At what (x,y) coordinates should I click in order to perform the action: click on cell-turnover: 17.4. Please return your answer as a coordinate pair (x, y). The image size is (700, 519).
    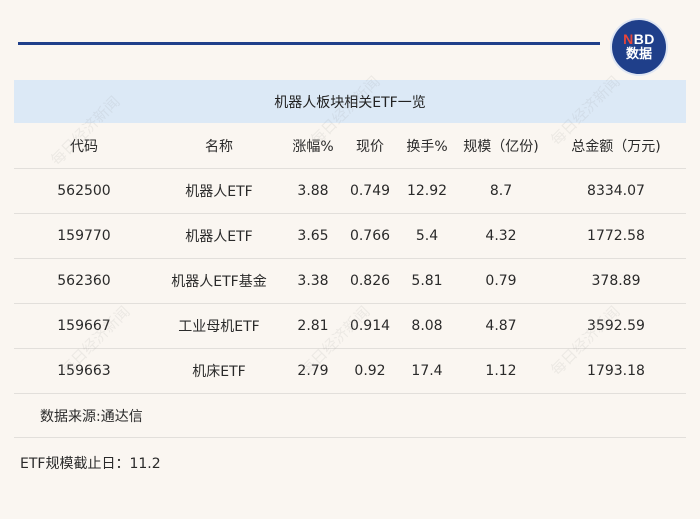
    Looking at the image, I should click on (427, 371).